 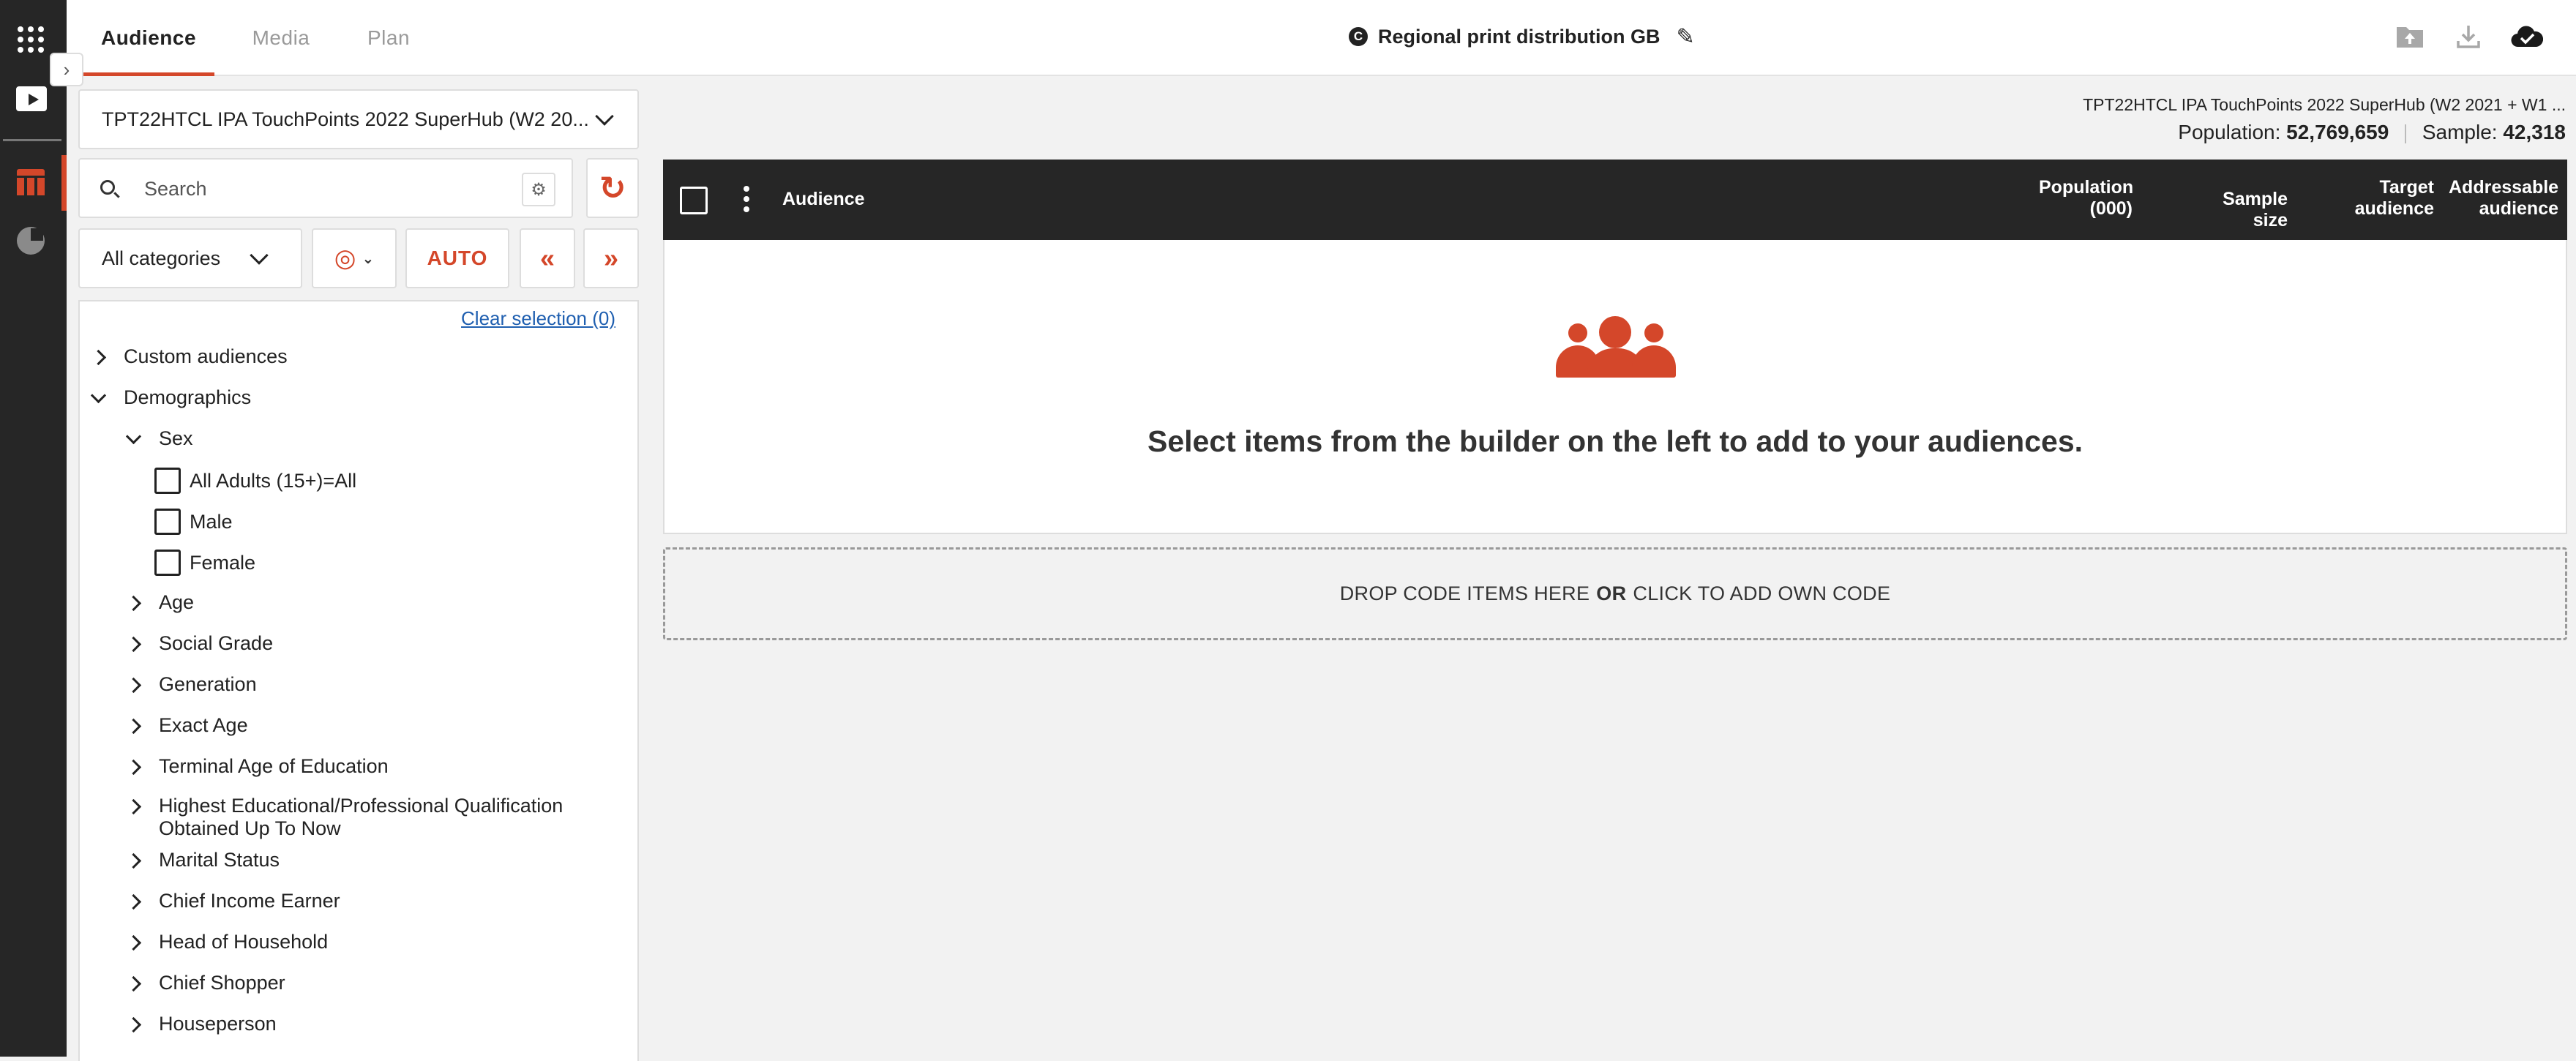 What do you see at coordinates (2086, 199) in the screenshot?
I see `column-header-population: Population (000)` at bounding box center [2086, 199].